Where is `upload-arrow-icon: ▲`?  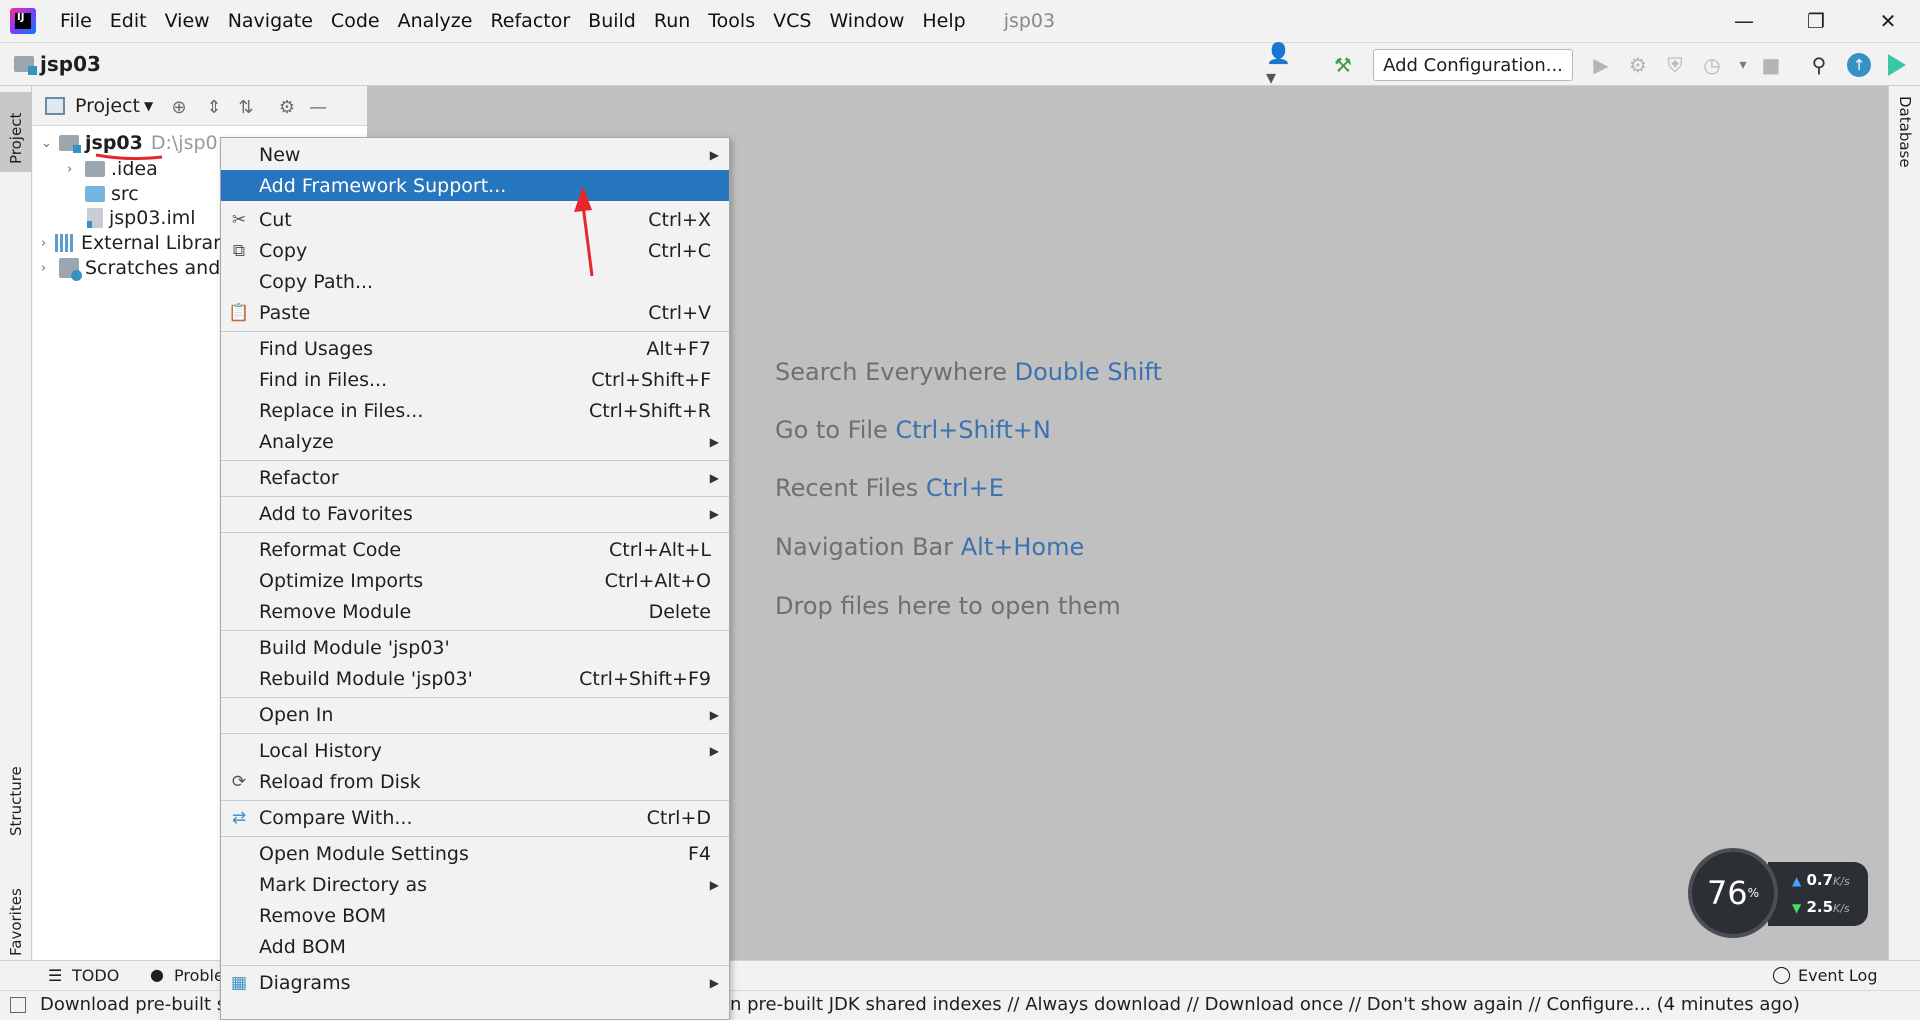 upload-arrow-icon: ▲ is located at coordinates (1797, 881).